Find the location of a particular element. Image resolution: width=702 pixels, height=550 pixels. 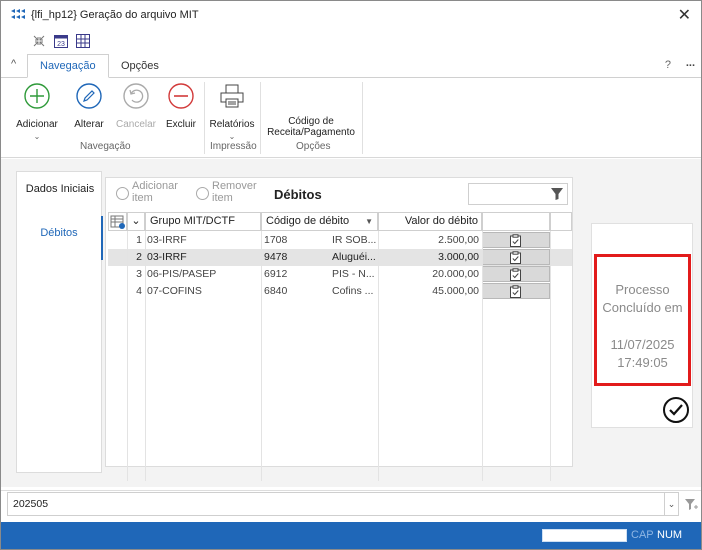

sort-handle: ⌄ is located at coordinates (136, 221).